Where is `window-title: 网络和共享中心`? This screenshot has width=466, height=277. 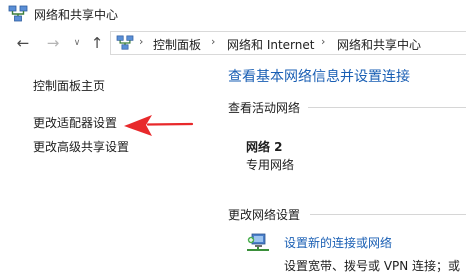 window-title: 网络和共享中心 is located at coordinates (76, 15).